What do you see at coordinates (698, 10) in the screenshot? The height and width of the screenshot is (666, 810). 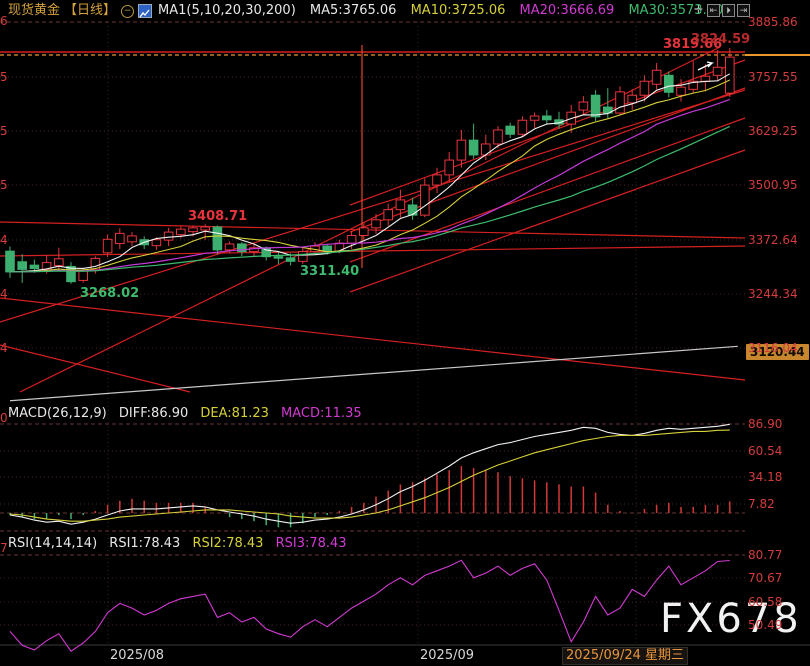 I see `pan-icon: ✛` at bounding box center [698, 10].